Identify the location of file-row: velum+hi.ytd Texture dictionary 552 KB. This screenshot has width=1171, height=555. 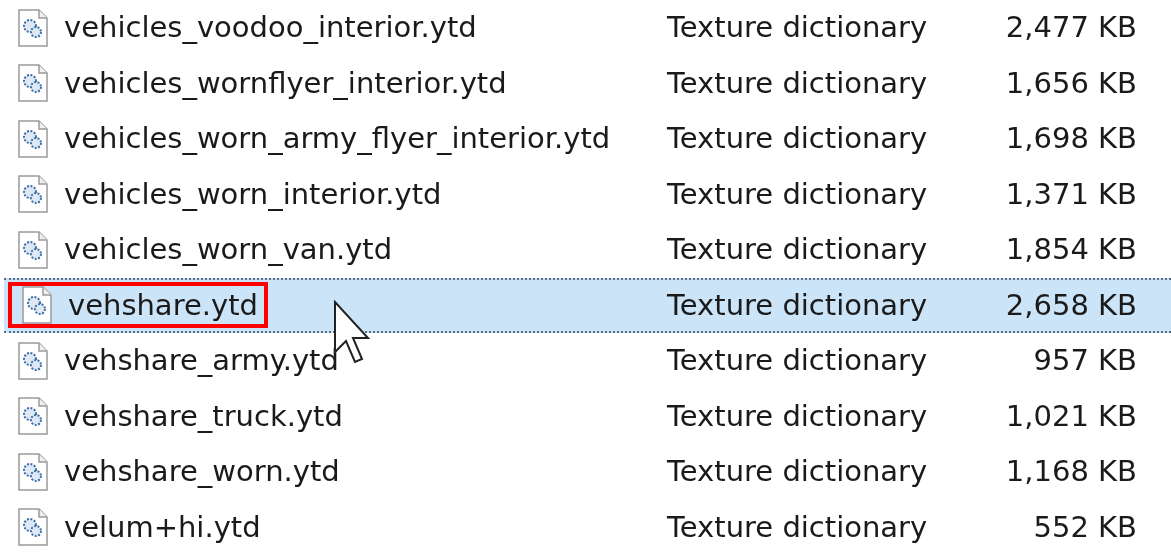
(587, 527).